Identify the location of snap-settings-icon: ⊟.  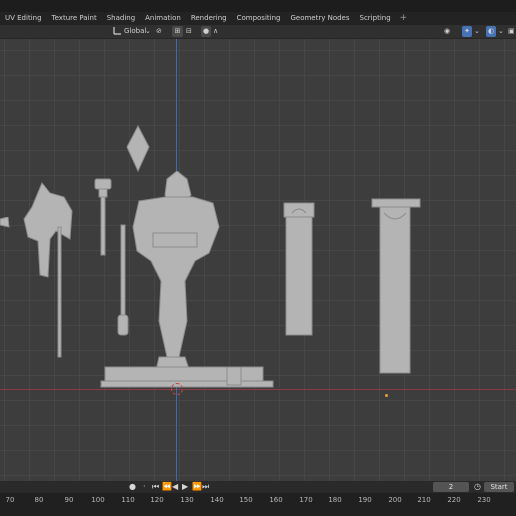
(189, 31).